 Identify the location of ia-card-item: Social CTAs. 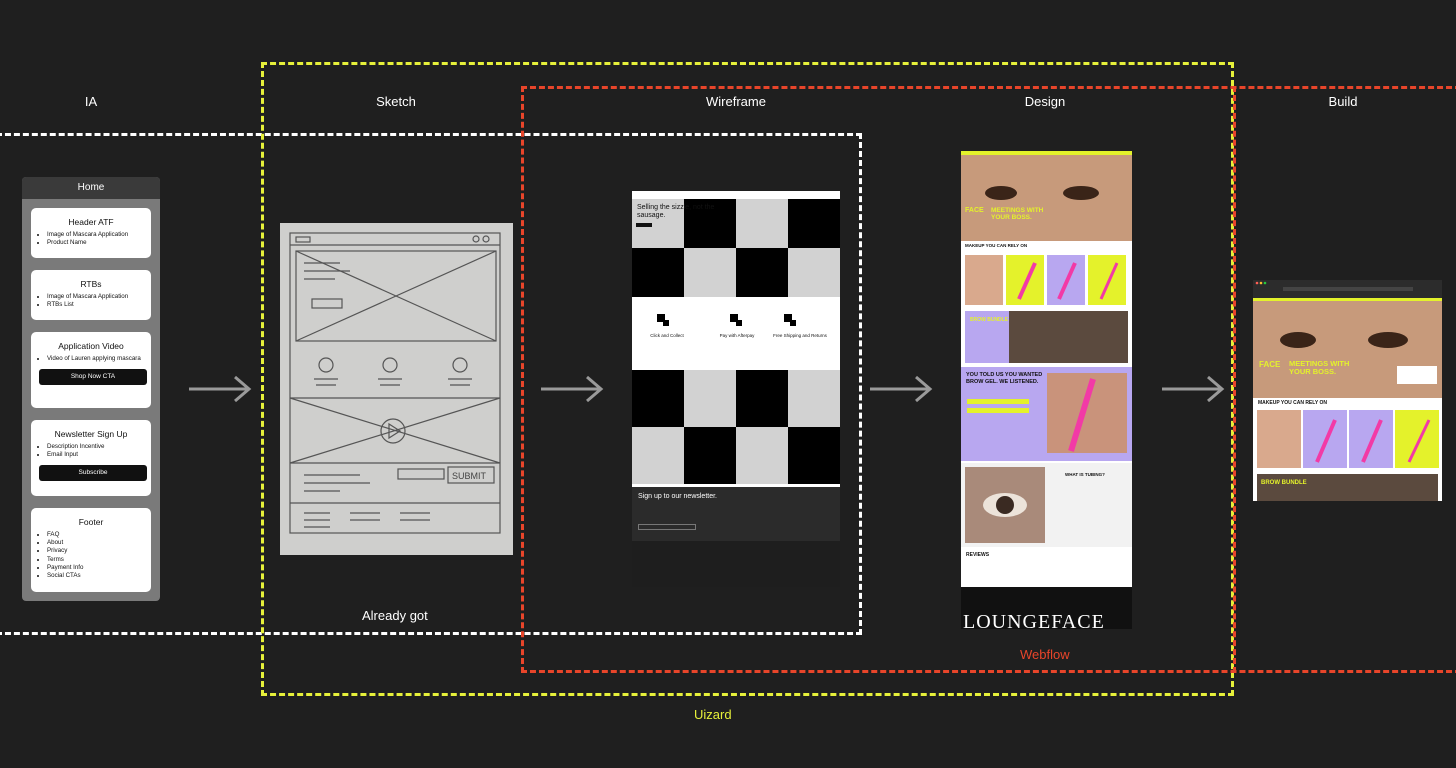
(99, 576).